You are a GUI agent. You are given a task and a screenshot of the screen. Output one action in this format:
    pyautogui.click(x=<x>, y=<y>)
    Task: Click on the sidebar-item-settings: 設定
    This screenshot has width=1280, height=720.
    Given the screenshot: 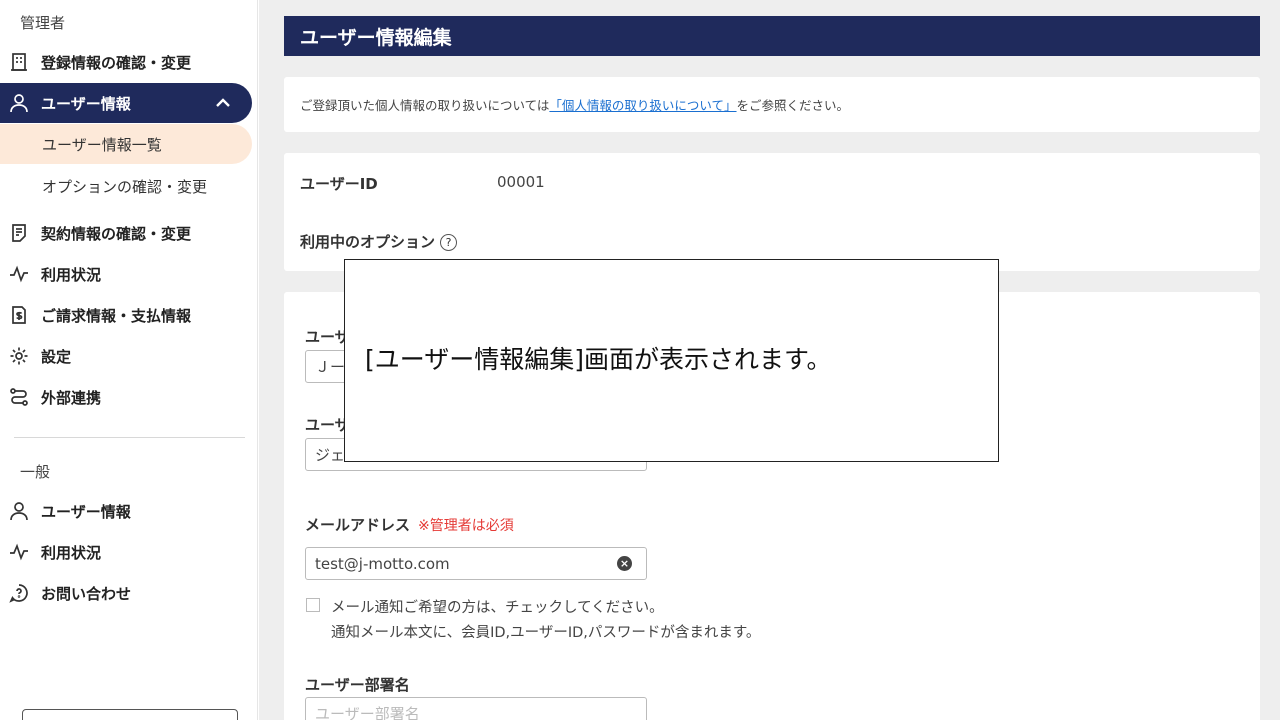 What is the action you would take?
    pyautogui.click(x=126, y=356)
    